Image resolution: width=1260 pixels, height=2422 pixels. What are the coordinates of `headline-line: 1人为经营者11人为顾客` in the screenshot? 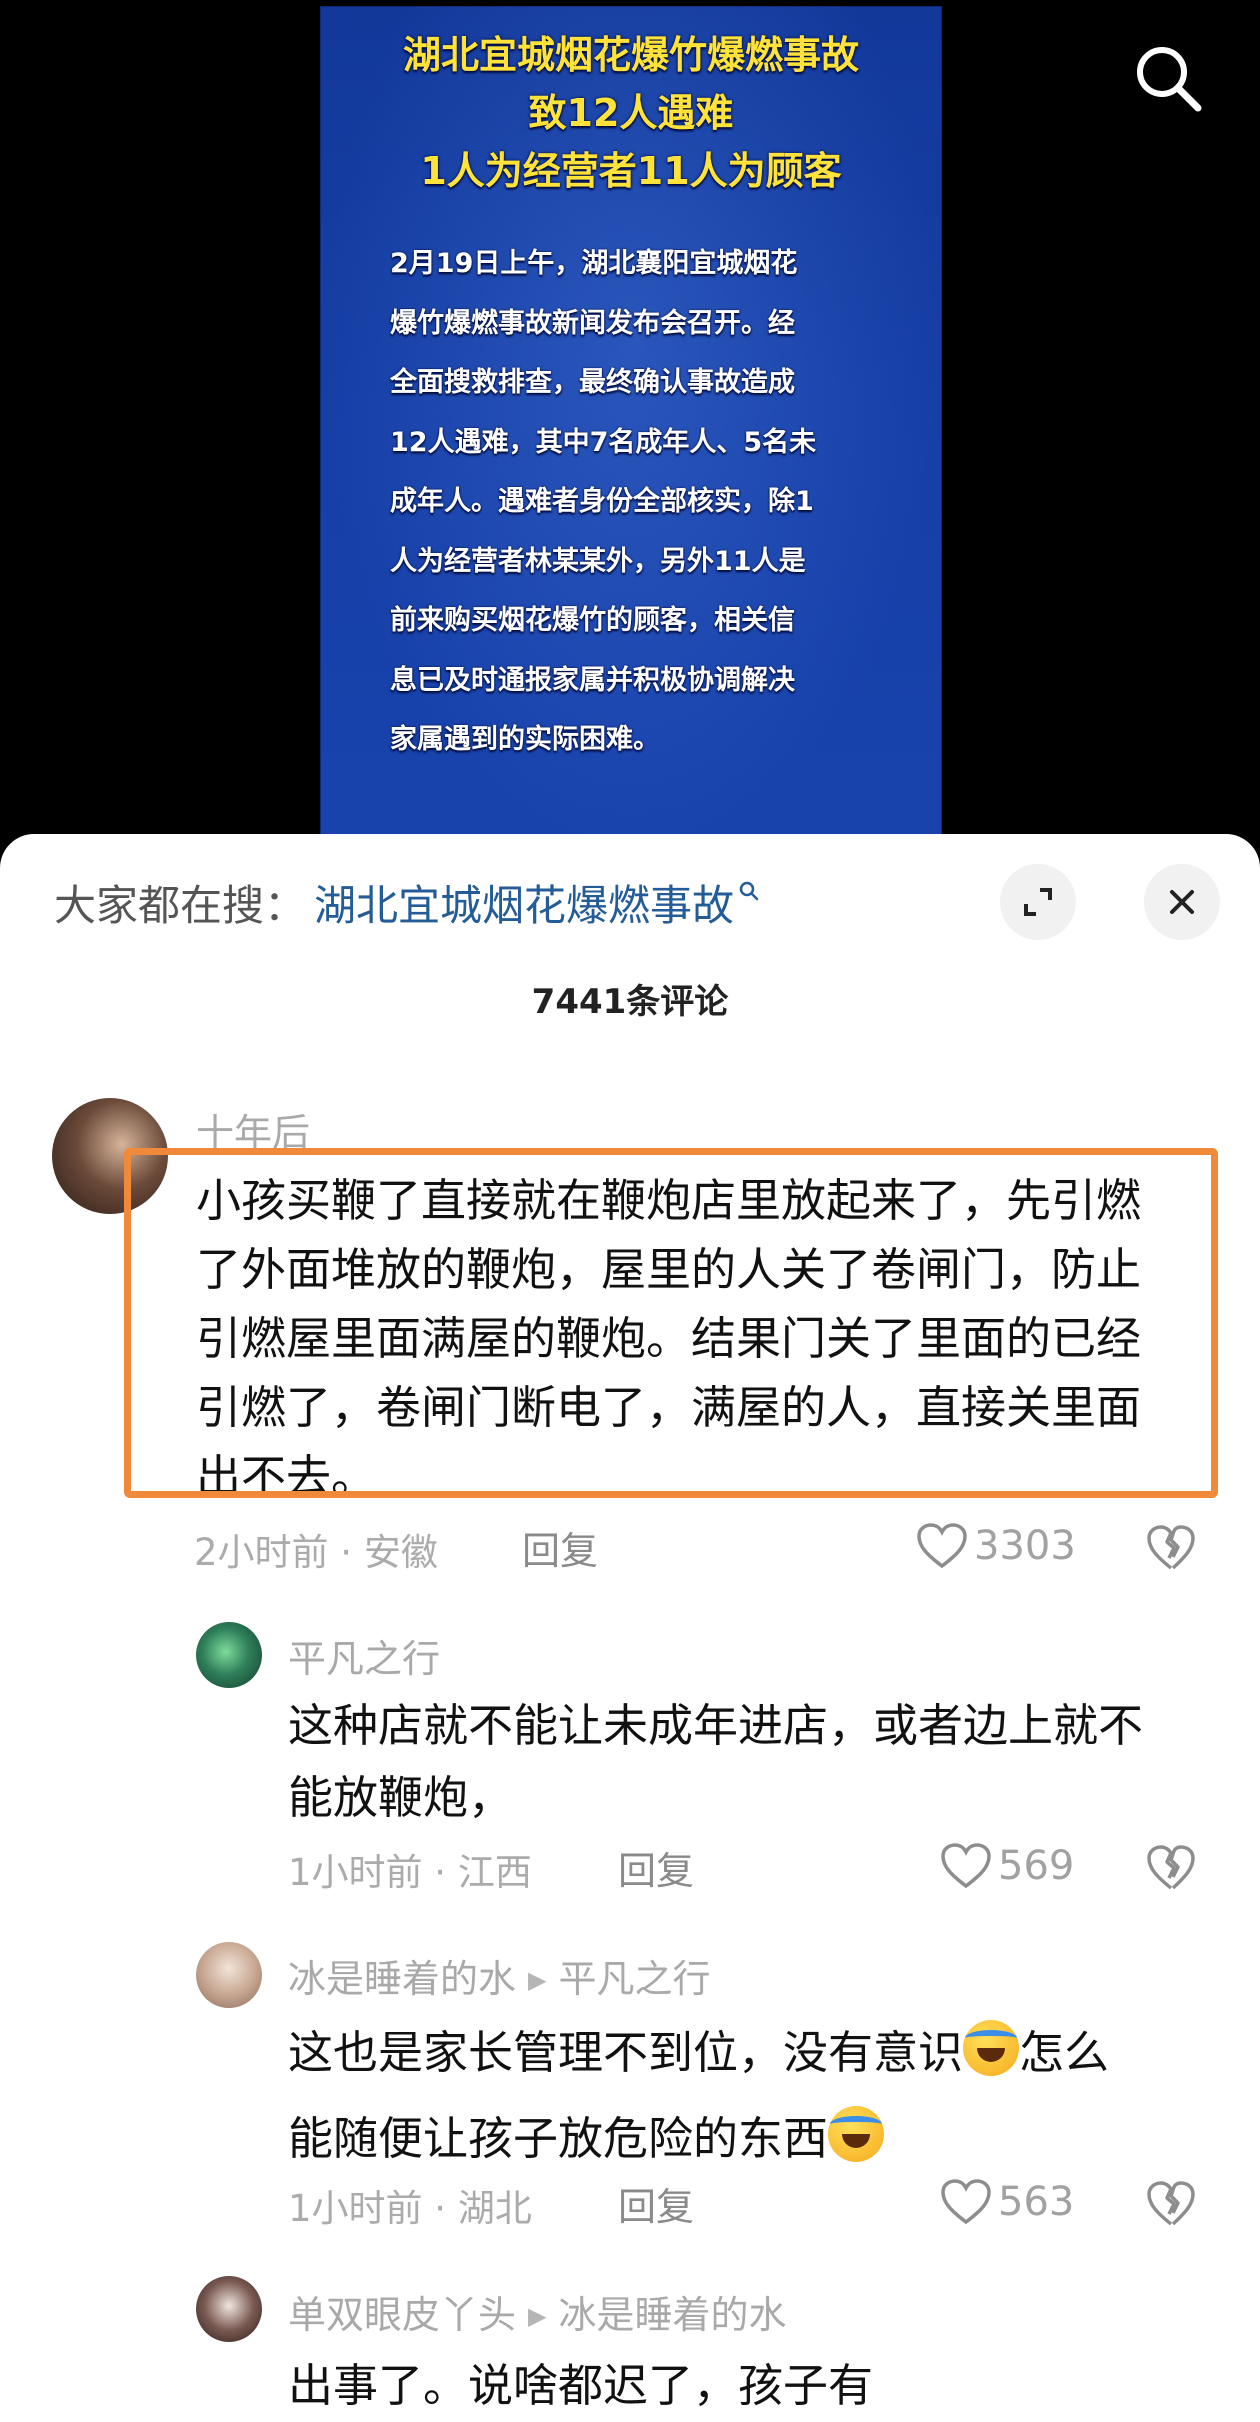 It's located at (631, 171).